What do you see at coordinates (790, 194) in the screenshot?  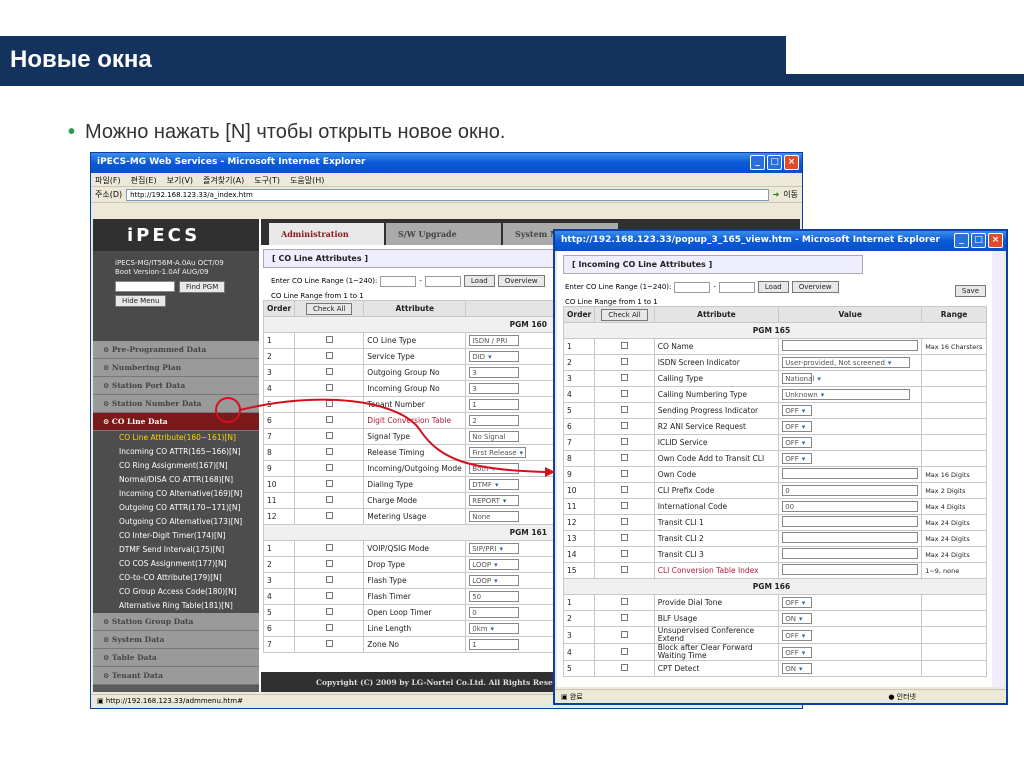 I see `go-button: 이동` at bounding box center [790, 194].